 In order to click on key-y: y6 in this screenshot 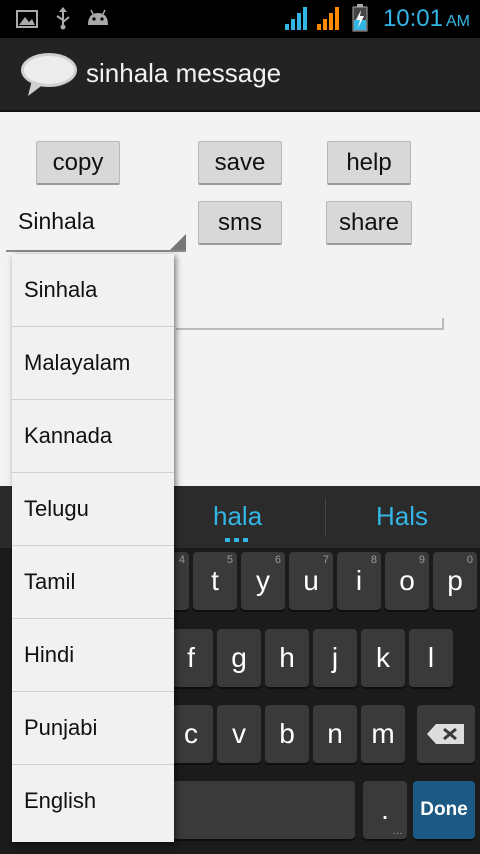, I will do `click(263, 581)`.